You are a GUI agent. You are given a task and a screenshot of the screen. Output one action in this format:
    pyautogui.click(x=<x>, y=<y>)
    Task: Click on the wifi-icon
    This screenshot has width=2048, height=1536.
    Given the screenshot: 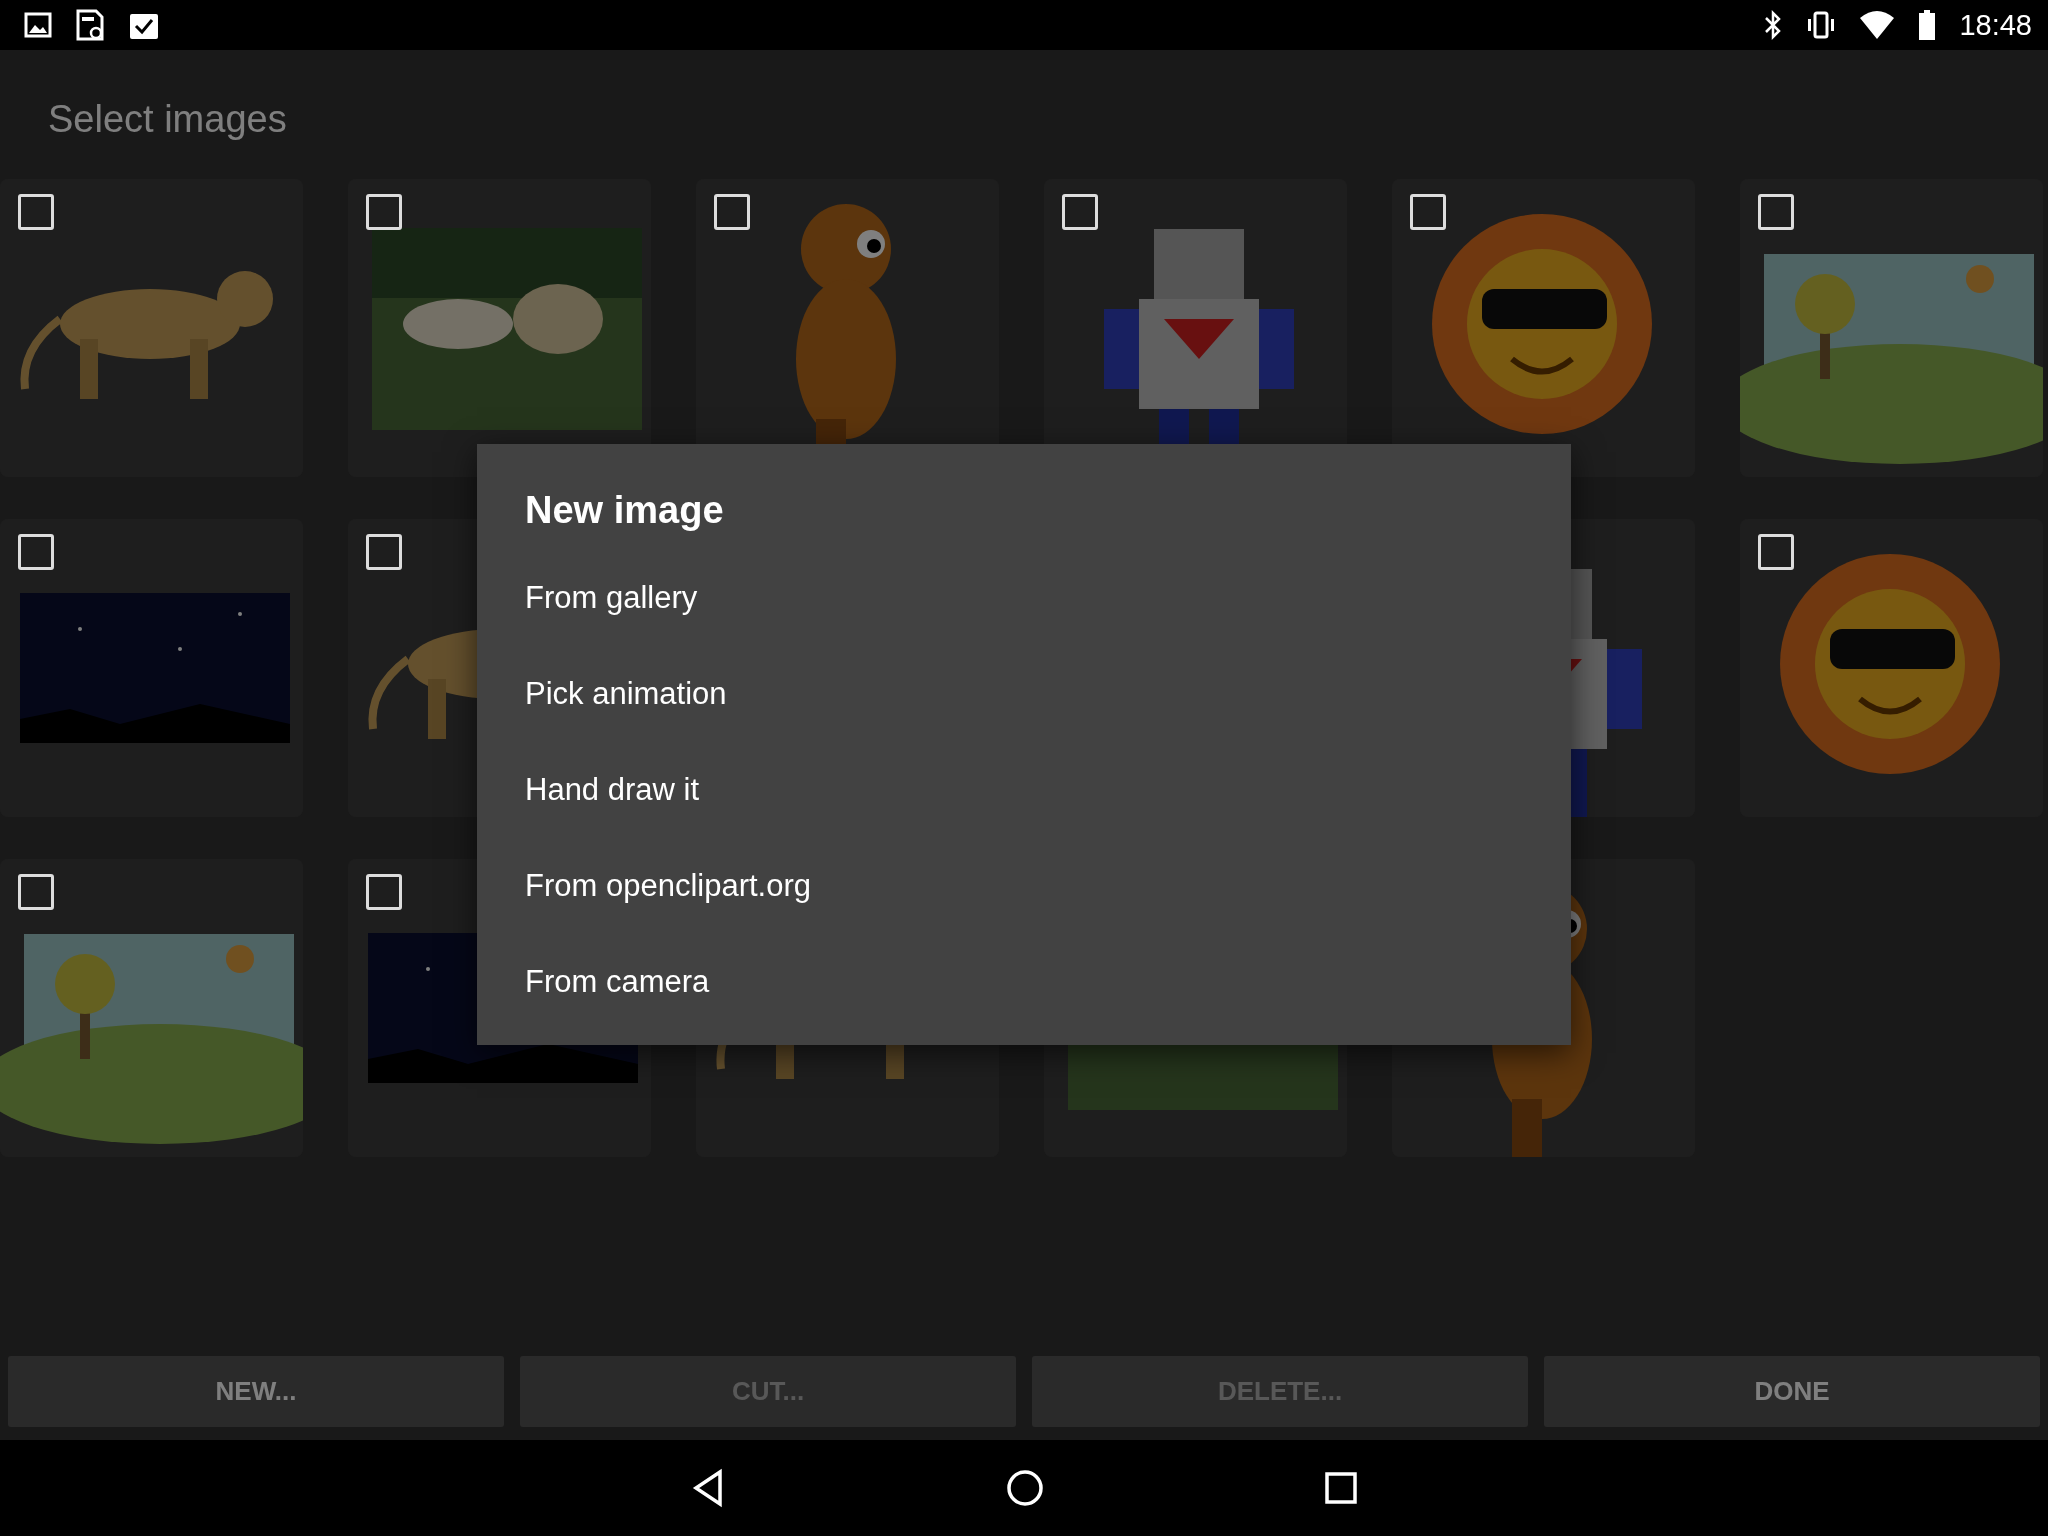 What is the action you would take?
    pyautogui.click(x=1877, y=25)
    